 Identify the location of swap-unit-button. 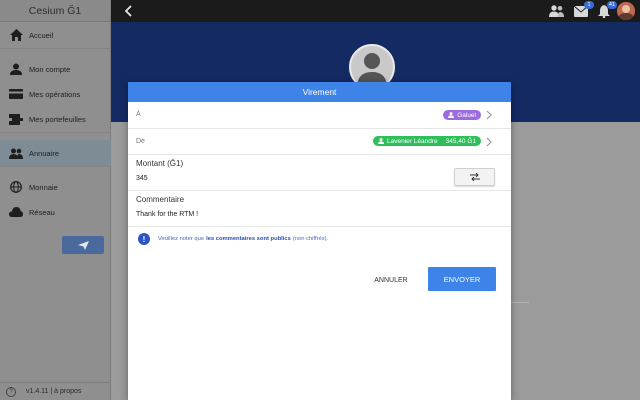
(474, 177).